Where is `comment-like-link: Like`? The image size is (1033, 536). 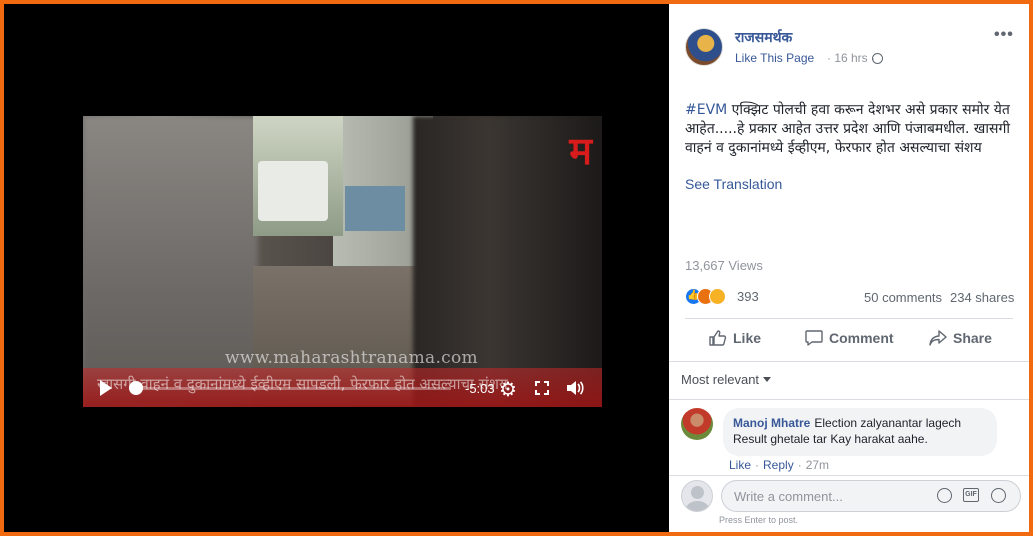
comment-like-link: Like is located at coordinates (740, 465).